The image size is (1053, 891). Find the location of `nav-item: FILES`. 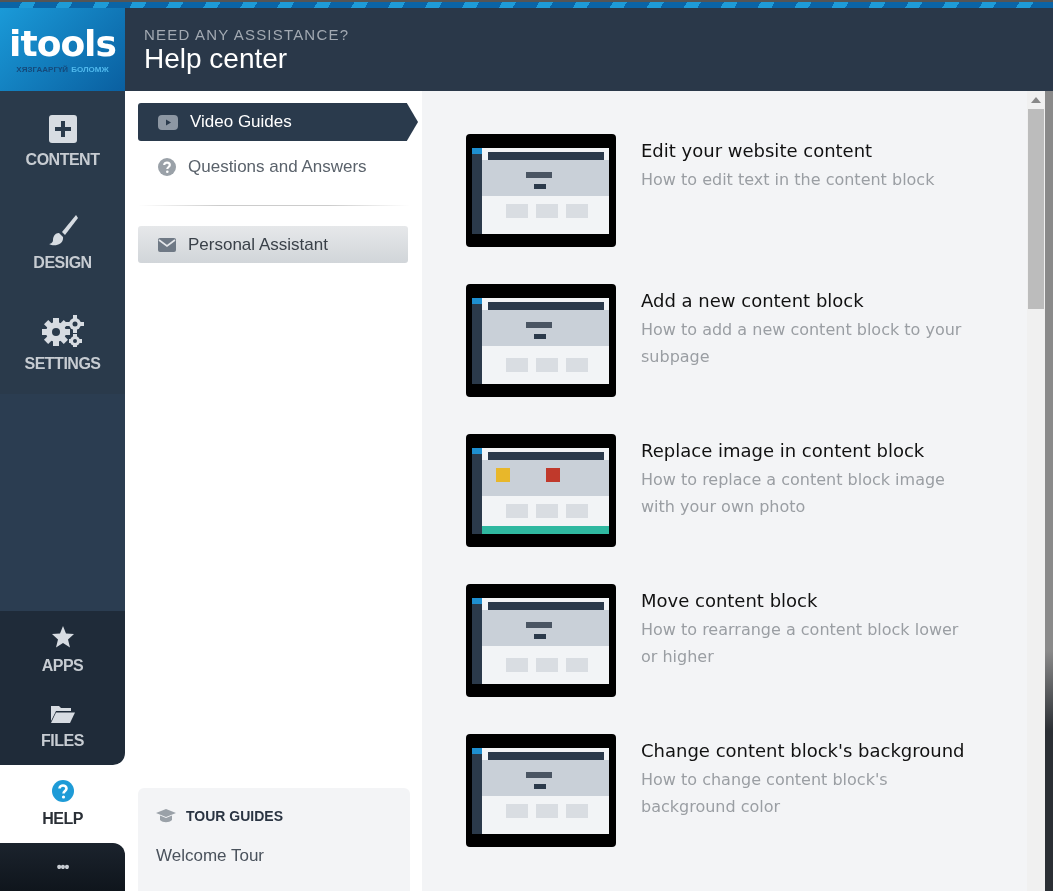

nav-item: FILES is located at coordinates (62, 726).